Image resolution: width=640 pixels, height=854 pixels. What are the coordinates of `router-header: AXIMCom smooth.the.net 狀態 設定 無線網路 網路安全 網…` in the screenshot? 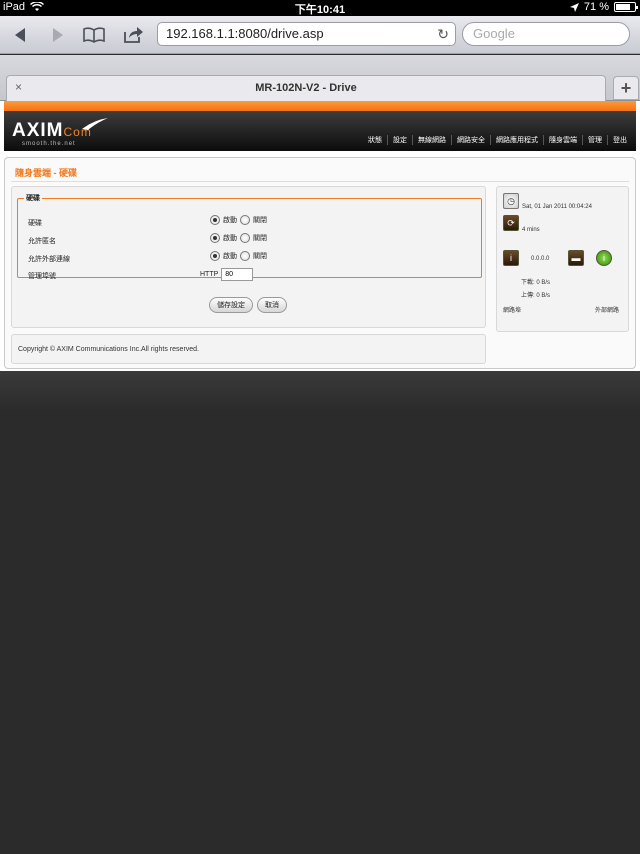 It's located at (320, 131).